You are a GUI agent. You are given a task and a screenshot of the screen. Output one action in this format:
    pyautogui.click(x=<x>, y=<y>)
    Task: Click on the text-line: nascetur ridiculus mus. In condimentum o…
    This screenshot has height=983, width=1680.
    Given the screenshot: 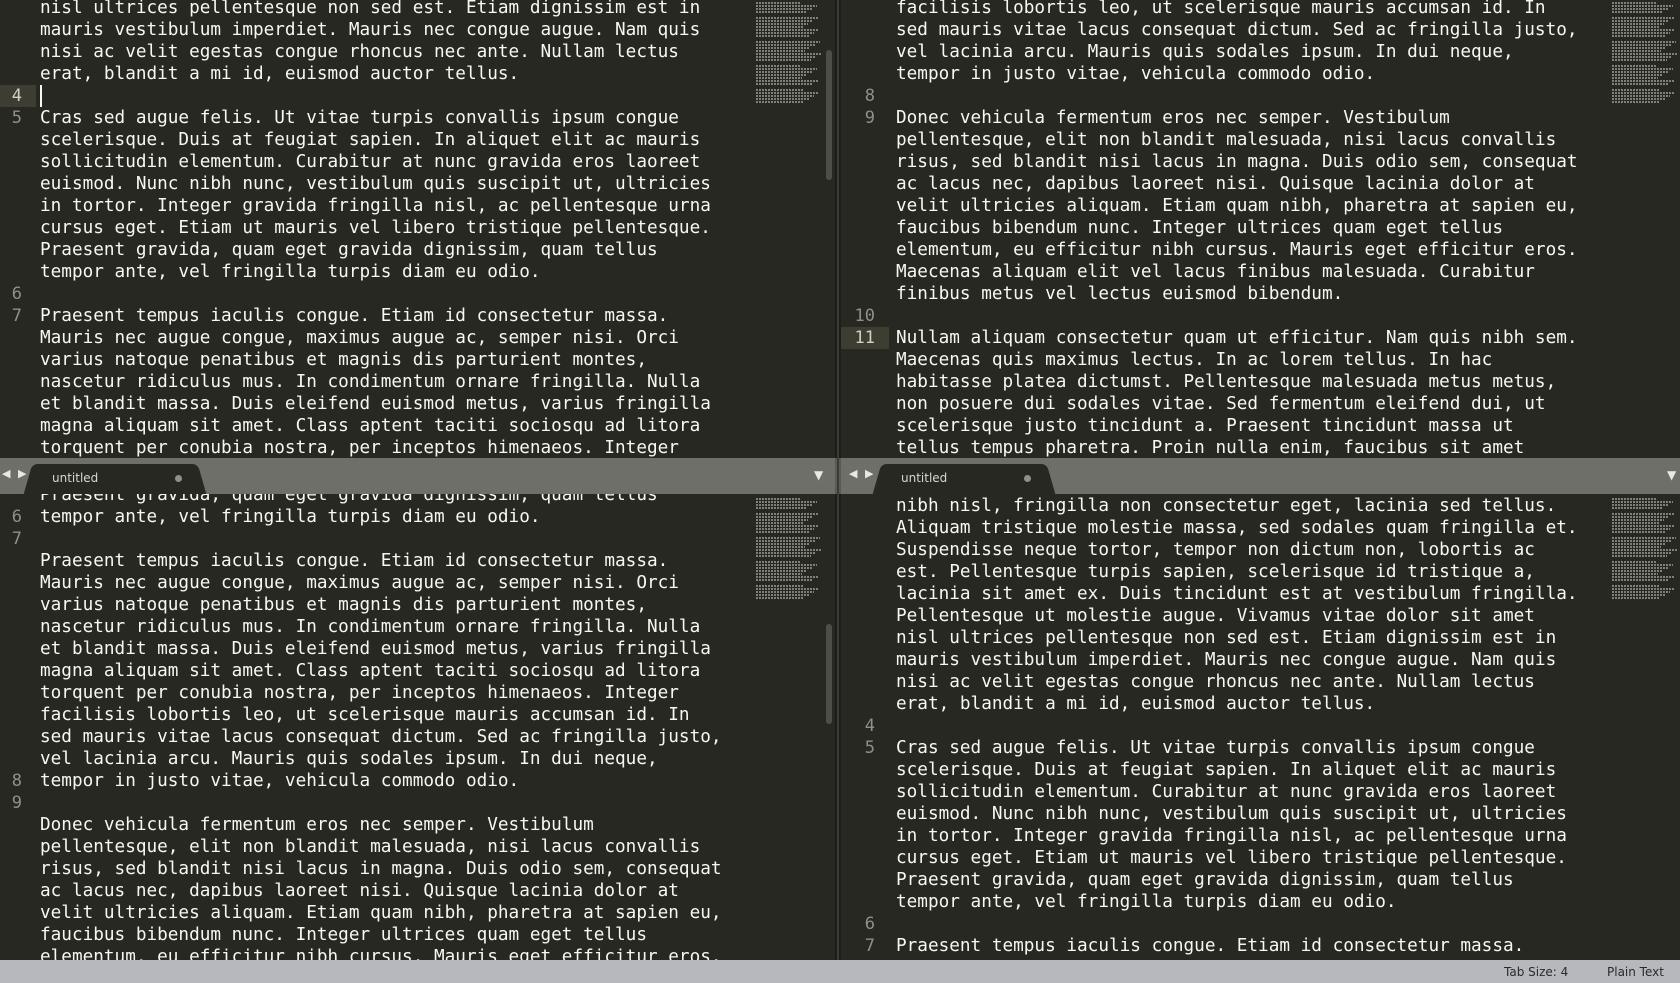 What is the action you would take?
    pyautogui.click(x=370, y=627)
    